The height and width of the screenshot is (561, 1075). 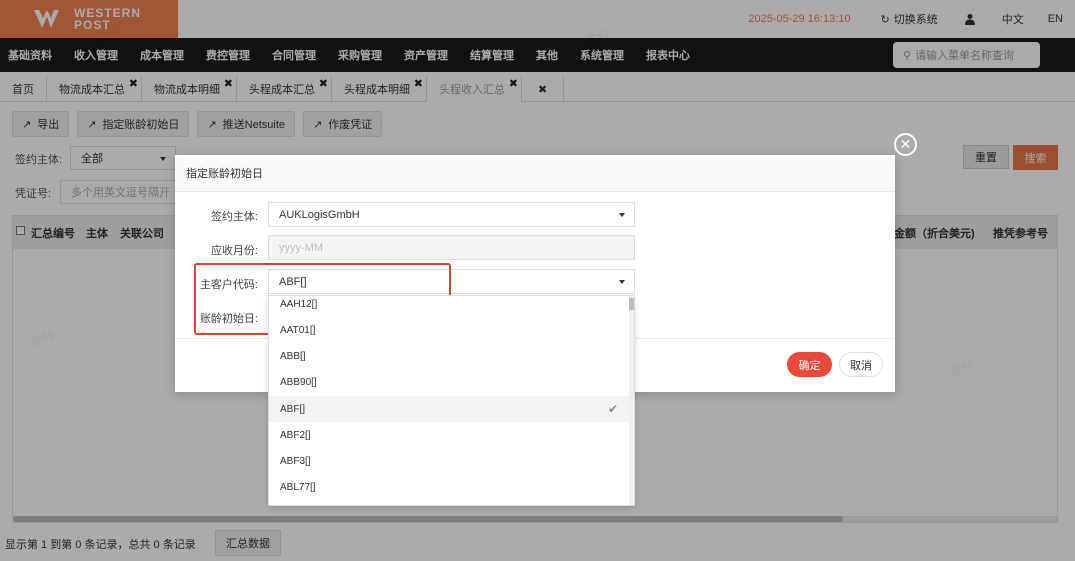 What do you see at coordinates (631, 304) in the screenshot?
I see `scrollbar-thumb` at bounding box center [631, 304].